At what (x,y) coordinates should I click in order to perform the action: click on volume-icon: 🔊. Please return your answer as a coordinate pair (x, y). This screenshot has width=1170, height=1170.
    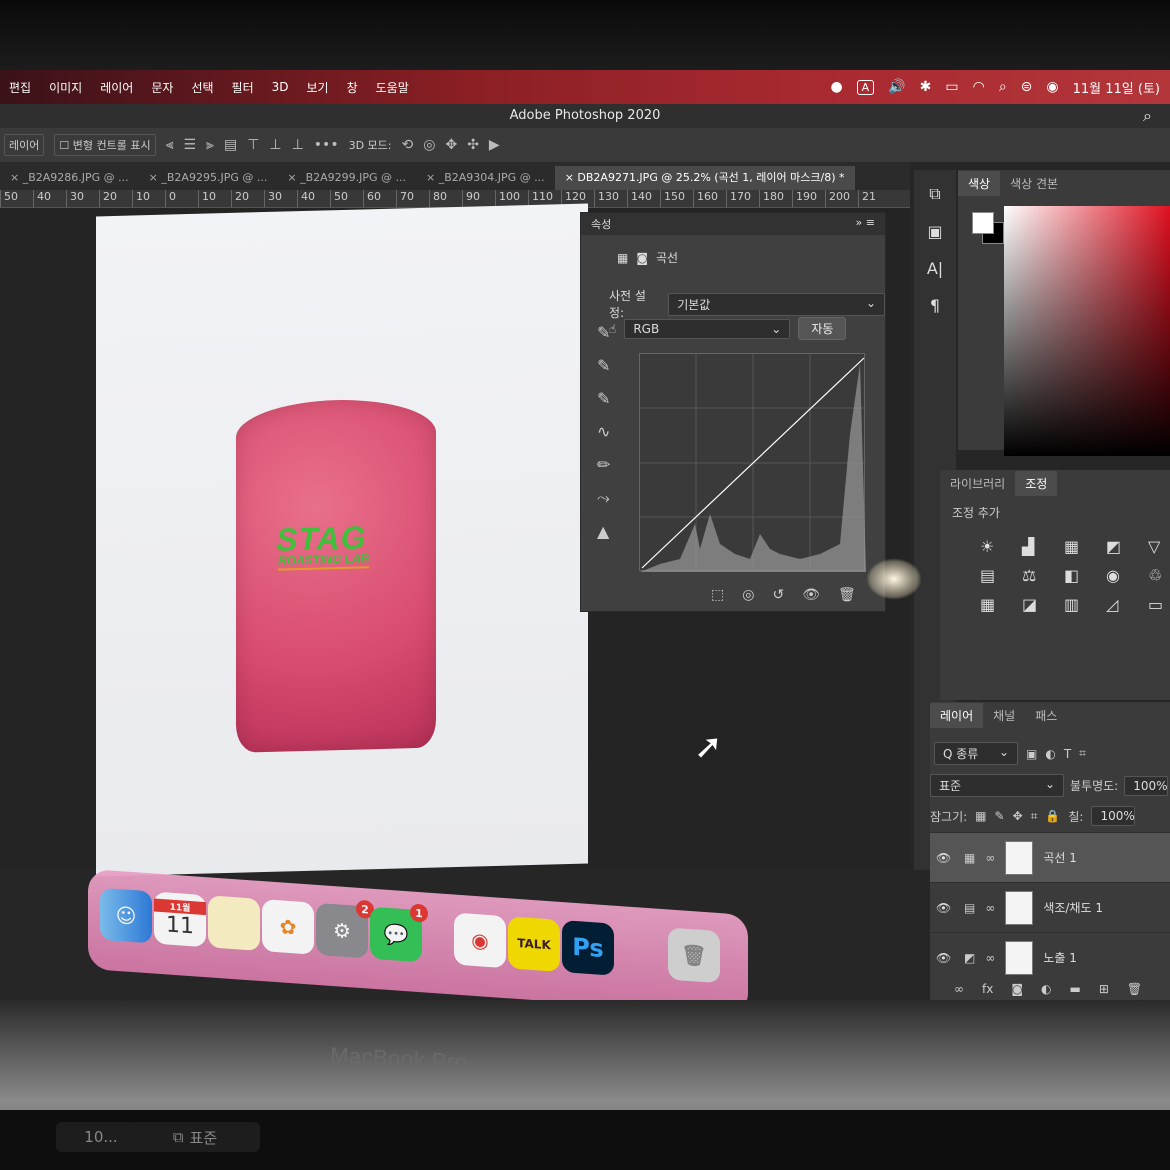
    Looking at the image, I should click on (896, 87).